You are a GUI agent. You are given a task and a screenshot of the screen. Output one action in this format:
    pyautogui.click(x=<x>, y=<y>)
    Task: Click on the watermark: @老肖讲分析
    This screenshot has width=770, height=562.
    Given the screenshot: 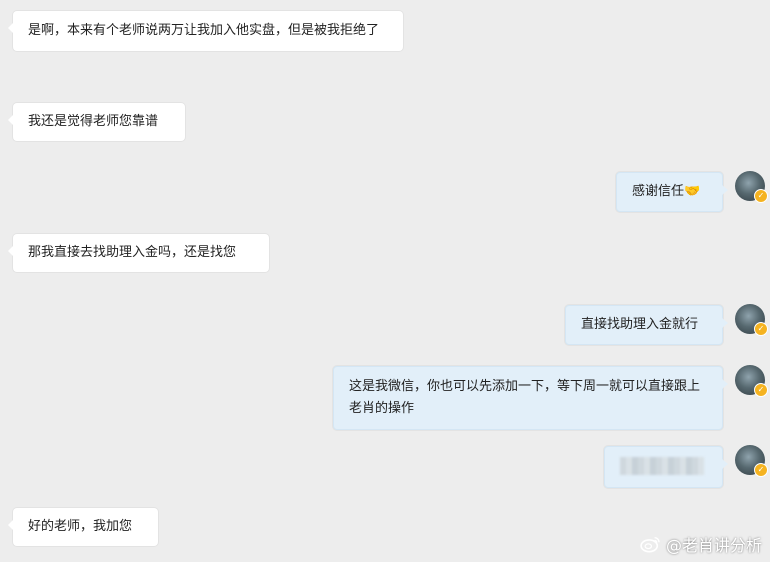 What is the action you would take?
    pyautogui.click(x=701, y=544)
    